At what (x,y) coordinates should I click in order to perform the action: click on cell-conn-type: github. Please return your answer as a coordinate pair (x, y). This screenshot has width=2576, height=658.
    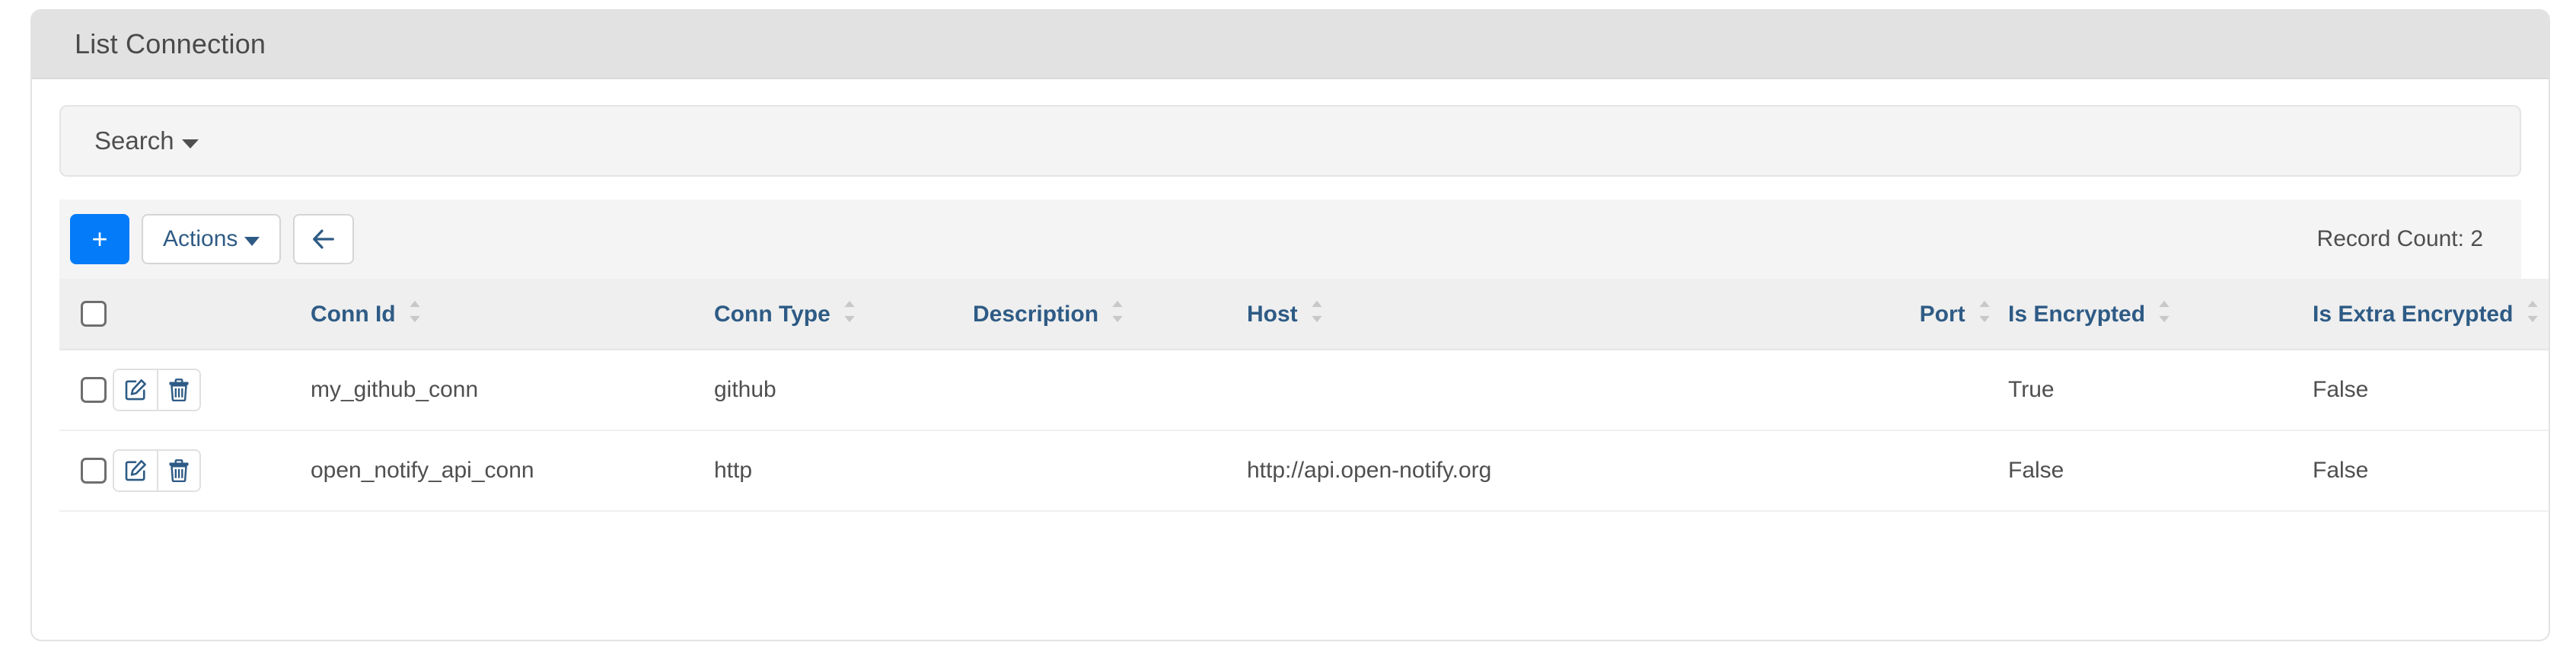
    Looking at the image, I should click on (843, 390).